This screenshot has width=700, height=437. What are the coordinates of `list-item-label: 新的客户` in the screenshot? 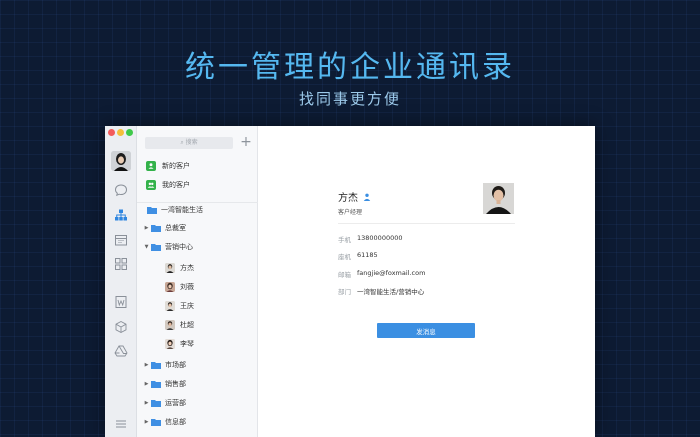 It's located at (176, 166).